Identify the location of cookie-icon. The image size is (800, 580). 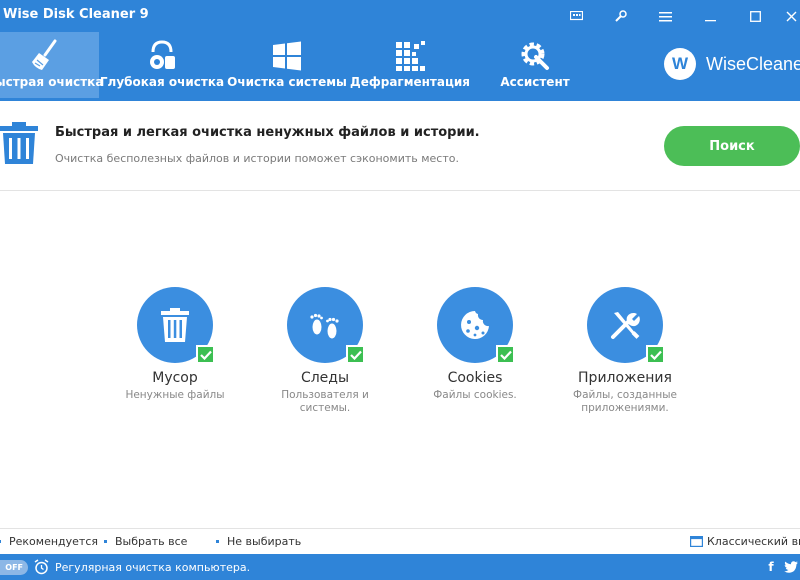
(475, 325).